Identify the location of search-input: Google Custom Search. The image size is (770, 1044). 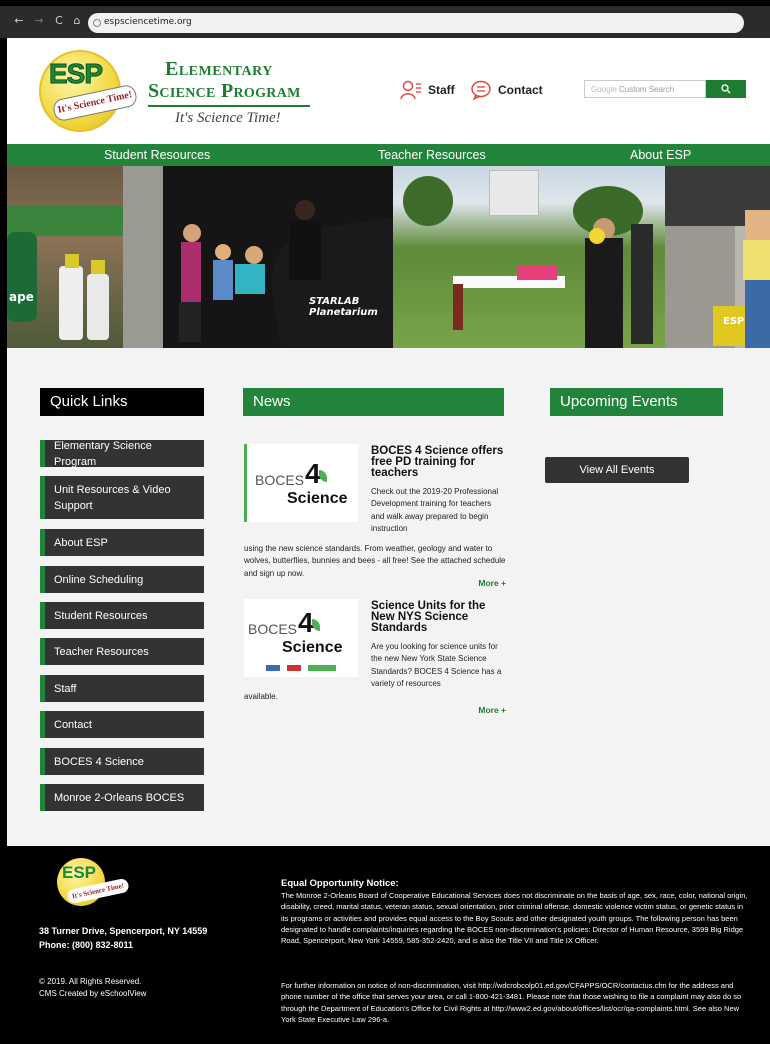
(645, 89).